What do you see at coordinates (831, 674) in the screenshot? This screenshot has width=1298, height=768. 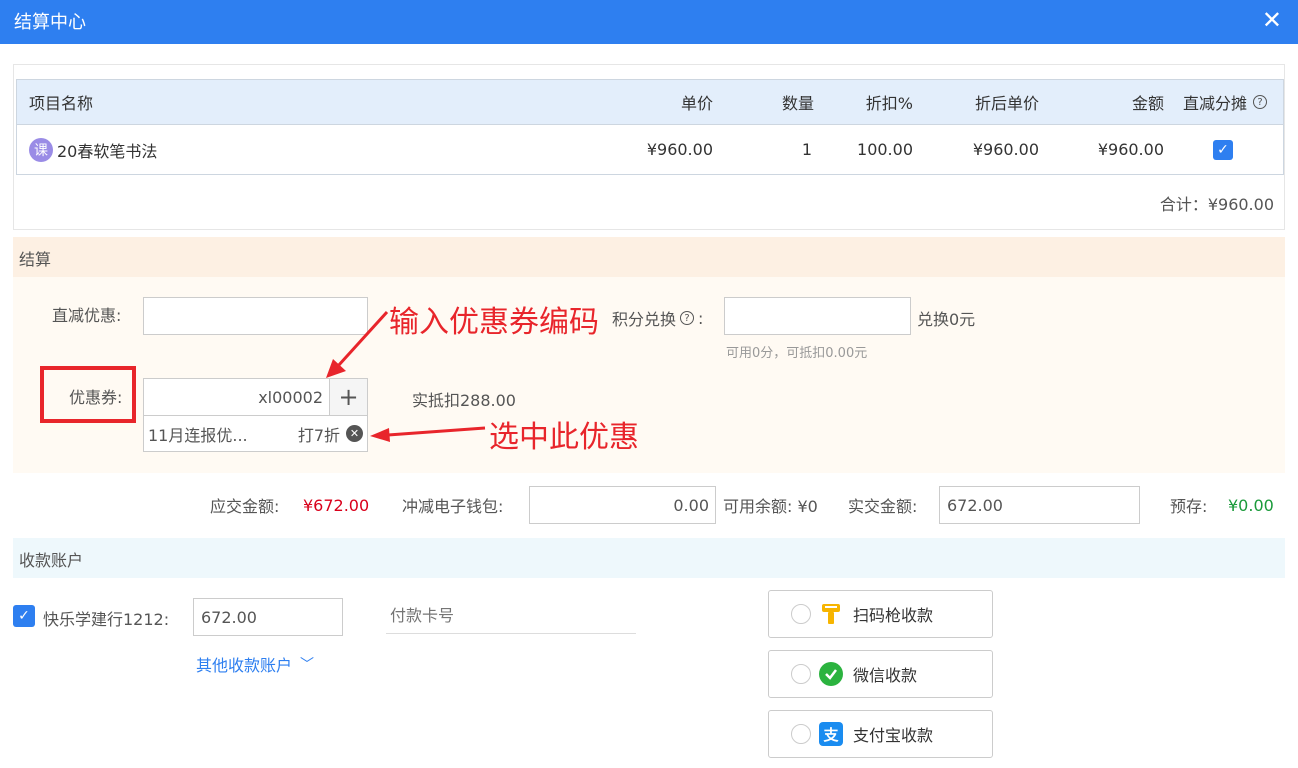 I see `wechat-icon` at bounding box center [831, 674].